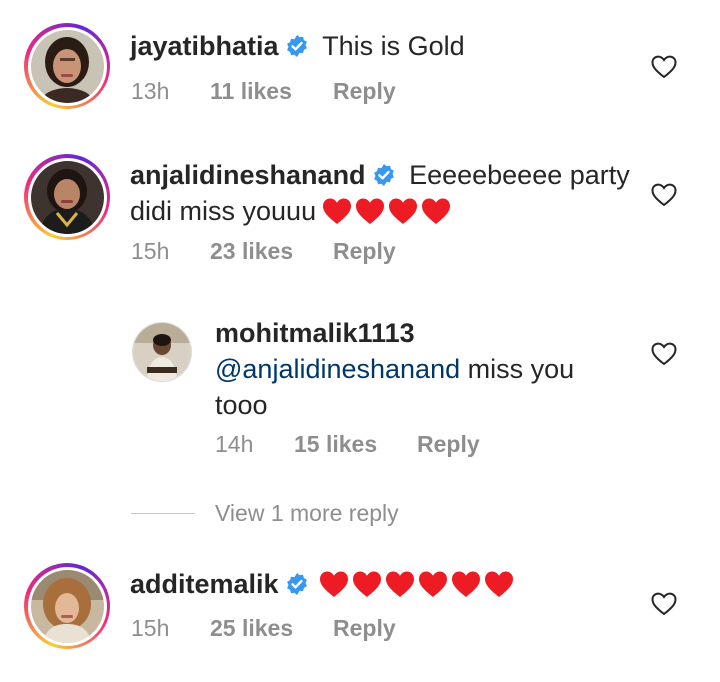  Describe the element at coordinates (331, 93) in the screenshot. I see `comment-meta: 13h 11 likes Reply` at that location.